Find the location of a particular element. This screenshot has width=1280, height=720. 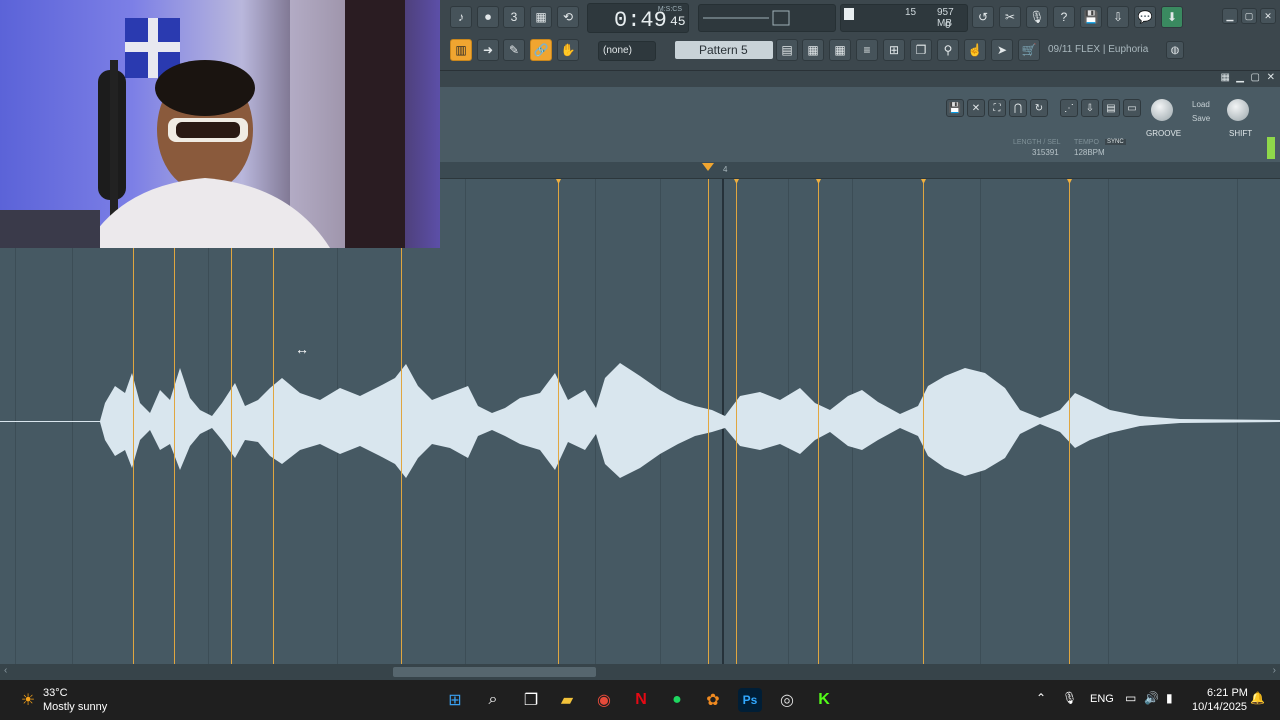

globe-icon: ◍ is located at coordinates (1175, 50).